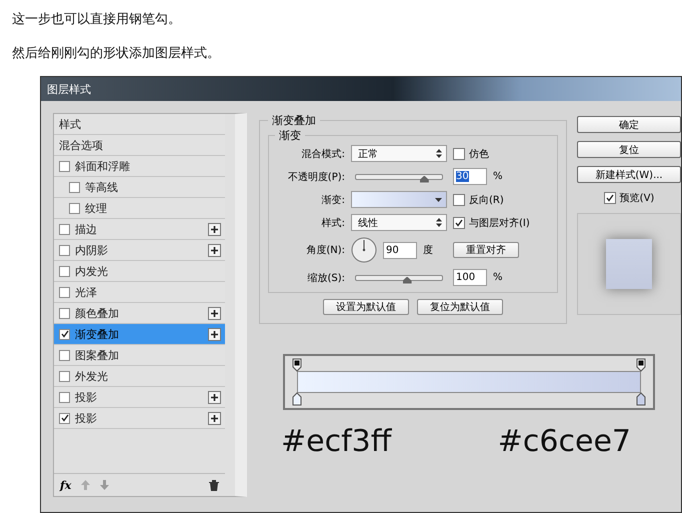  What do you see at coordinates (97, 334) in the screenshot?
I see `style-label: 渐变叠加` at bounding box center [97, 334].